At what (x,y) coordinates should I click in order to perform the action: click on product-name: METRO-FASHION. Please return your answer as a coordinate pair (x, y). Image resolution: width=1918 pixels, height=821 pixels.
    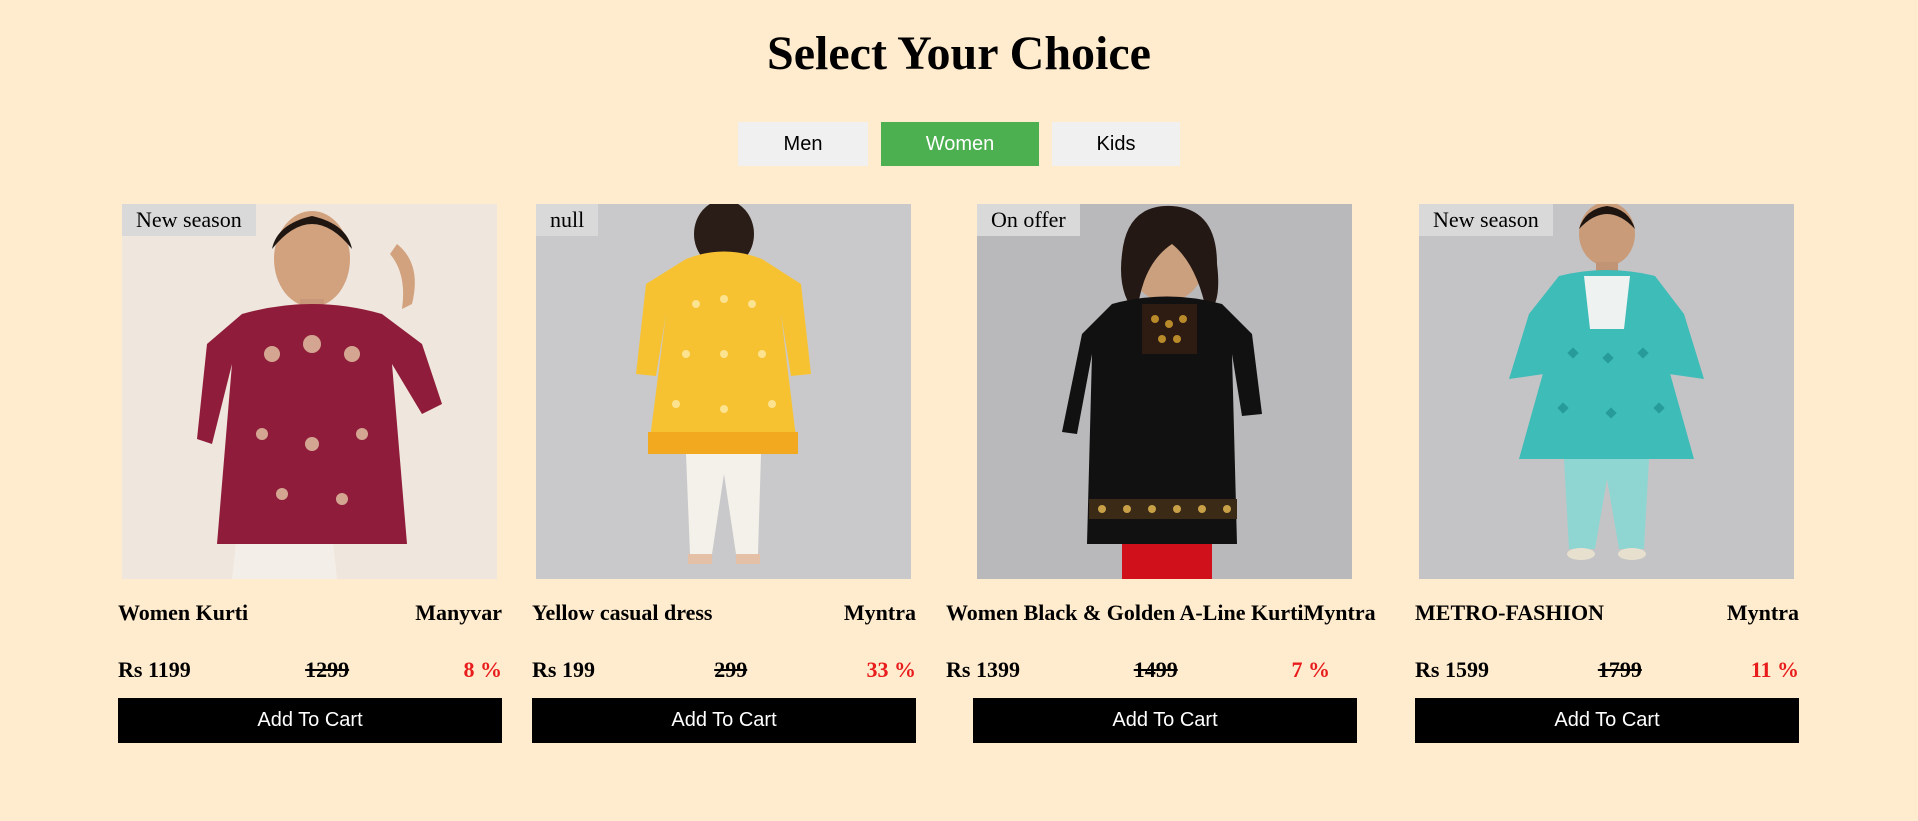
    Looking at the image, I should click on (1510, 612).